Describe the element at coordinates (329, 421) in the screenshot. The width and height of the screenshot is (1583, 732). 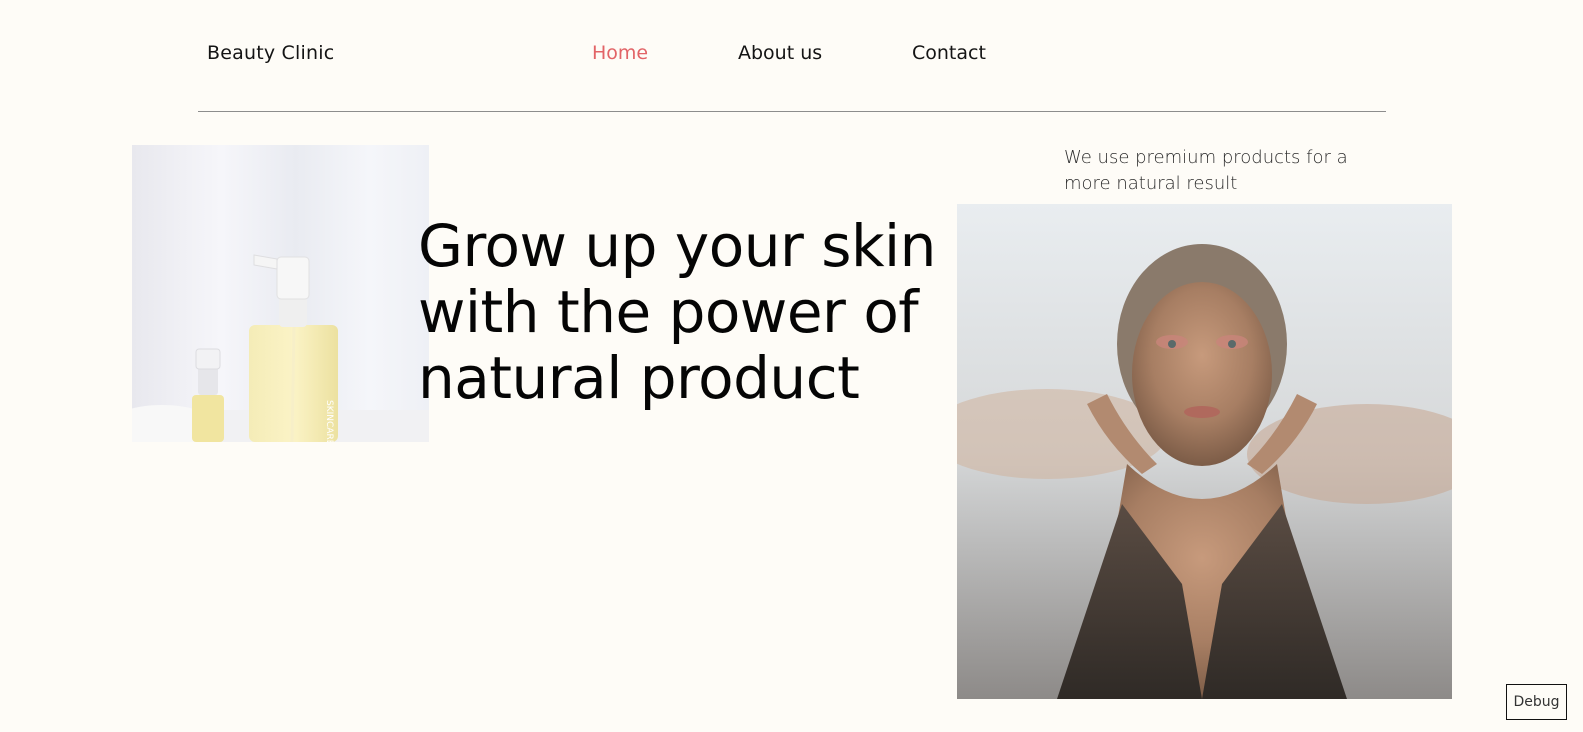
I see `svg-text: SKINCARE` at that location.